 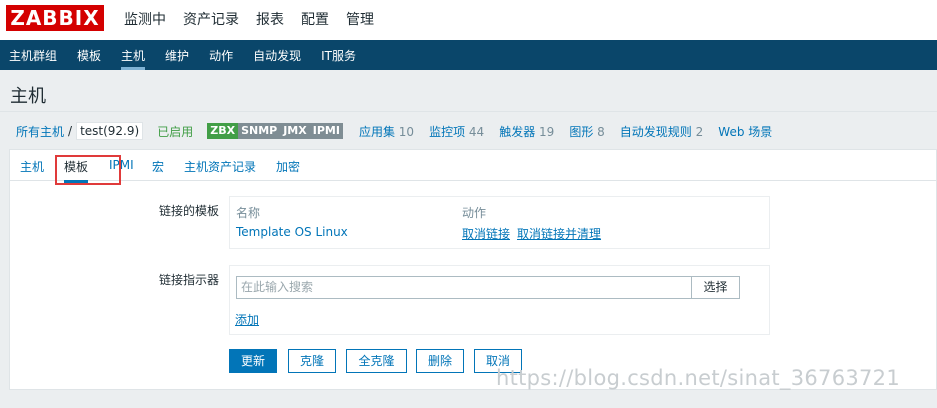 I want to click on sub-menu-discovery: 自动发现, so click(x=277, y=58).